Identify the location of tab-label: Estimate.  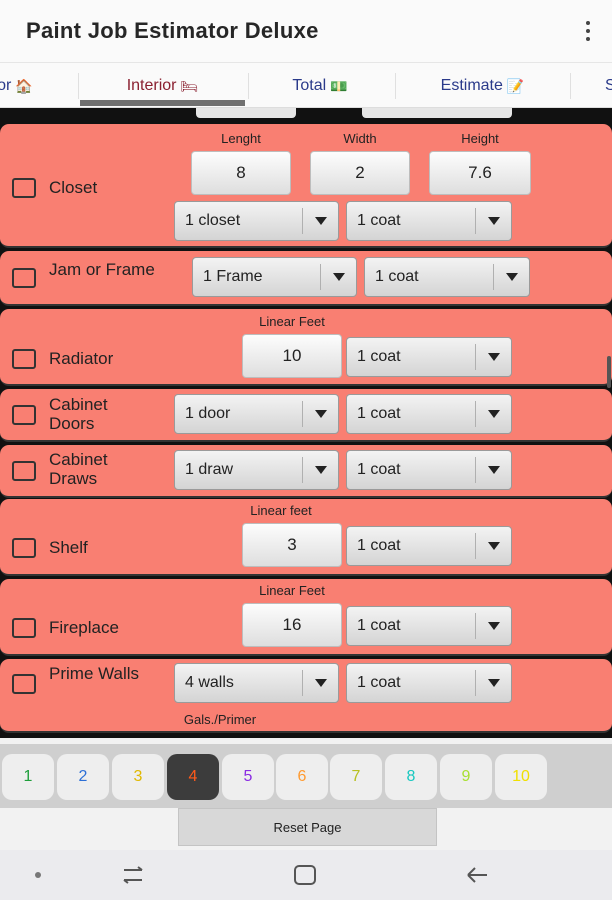
(471, 85).